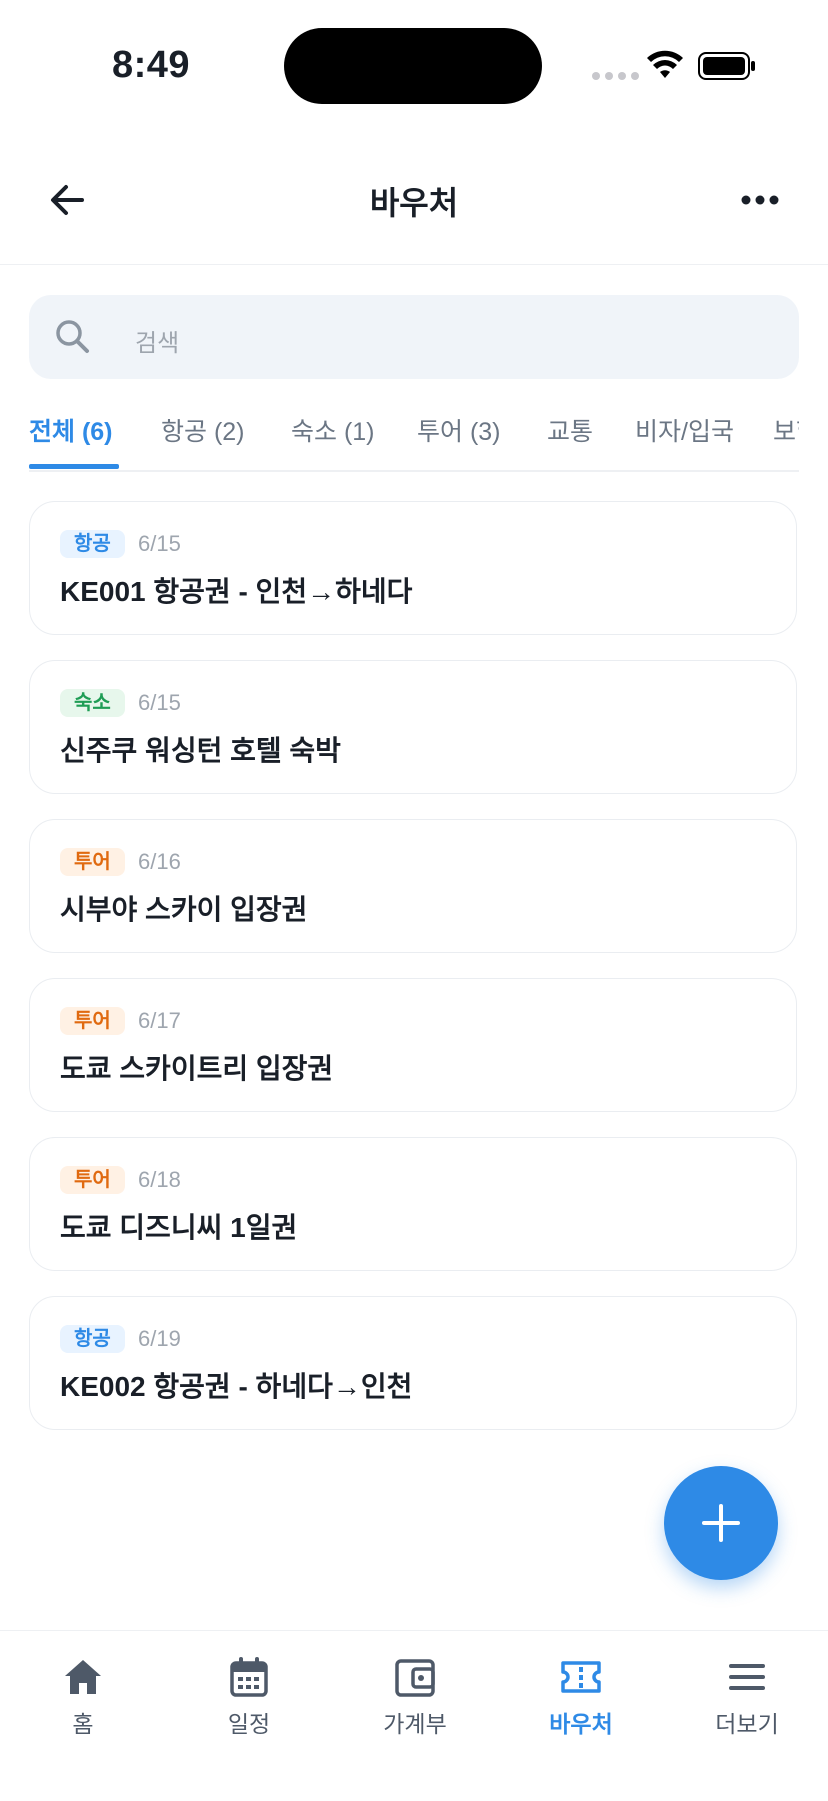 This screenshot has width=828, height=1801. I want to click on top-app-bar: 바우처, so click(414, 207).